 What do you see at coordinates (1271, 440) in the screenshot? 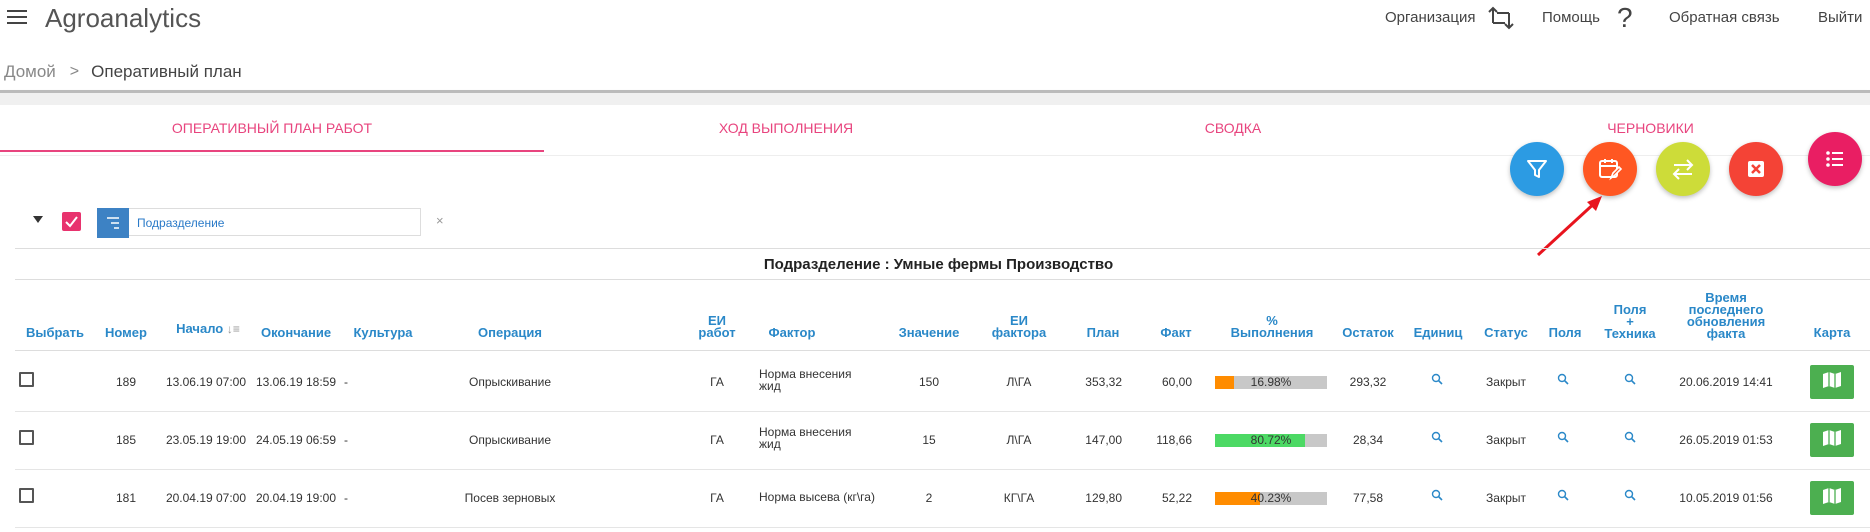
I see `progress-text: 80.72%` at bounding box center [1271, 440].